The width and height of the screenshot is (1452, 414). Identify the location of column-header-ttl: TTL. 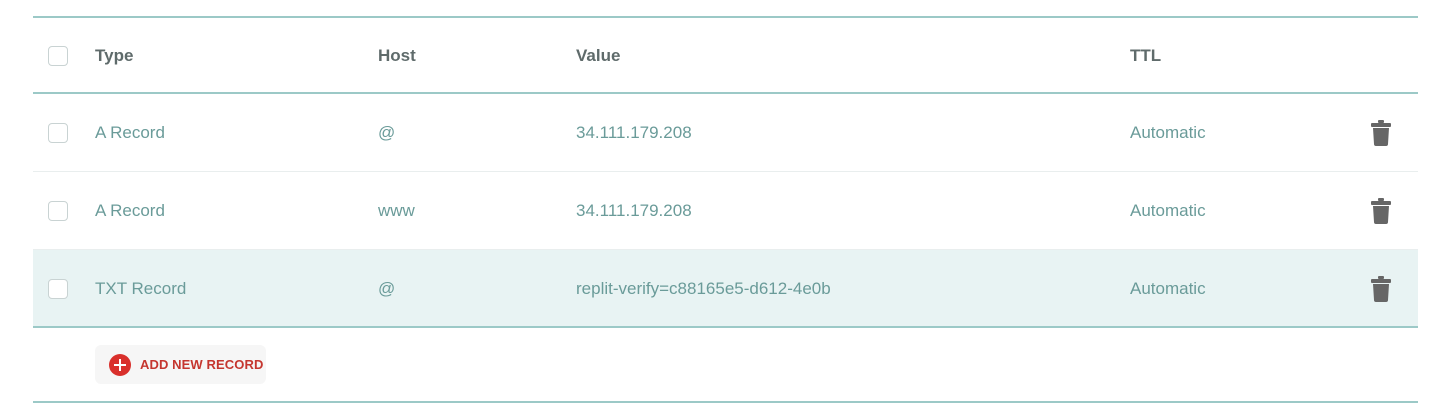
(1145, 56).